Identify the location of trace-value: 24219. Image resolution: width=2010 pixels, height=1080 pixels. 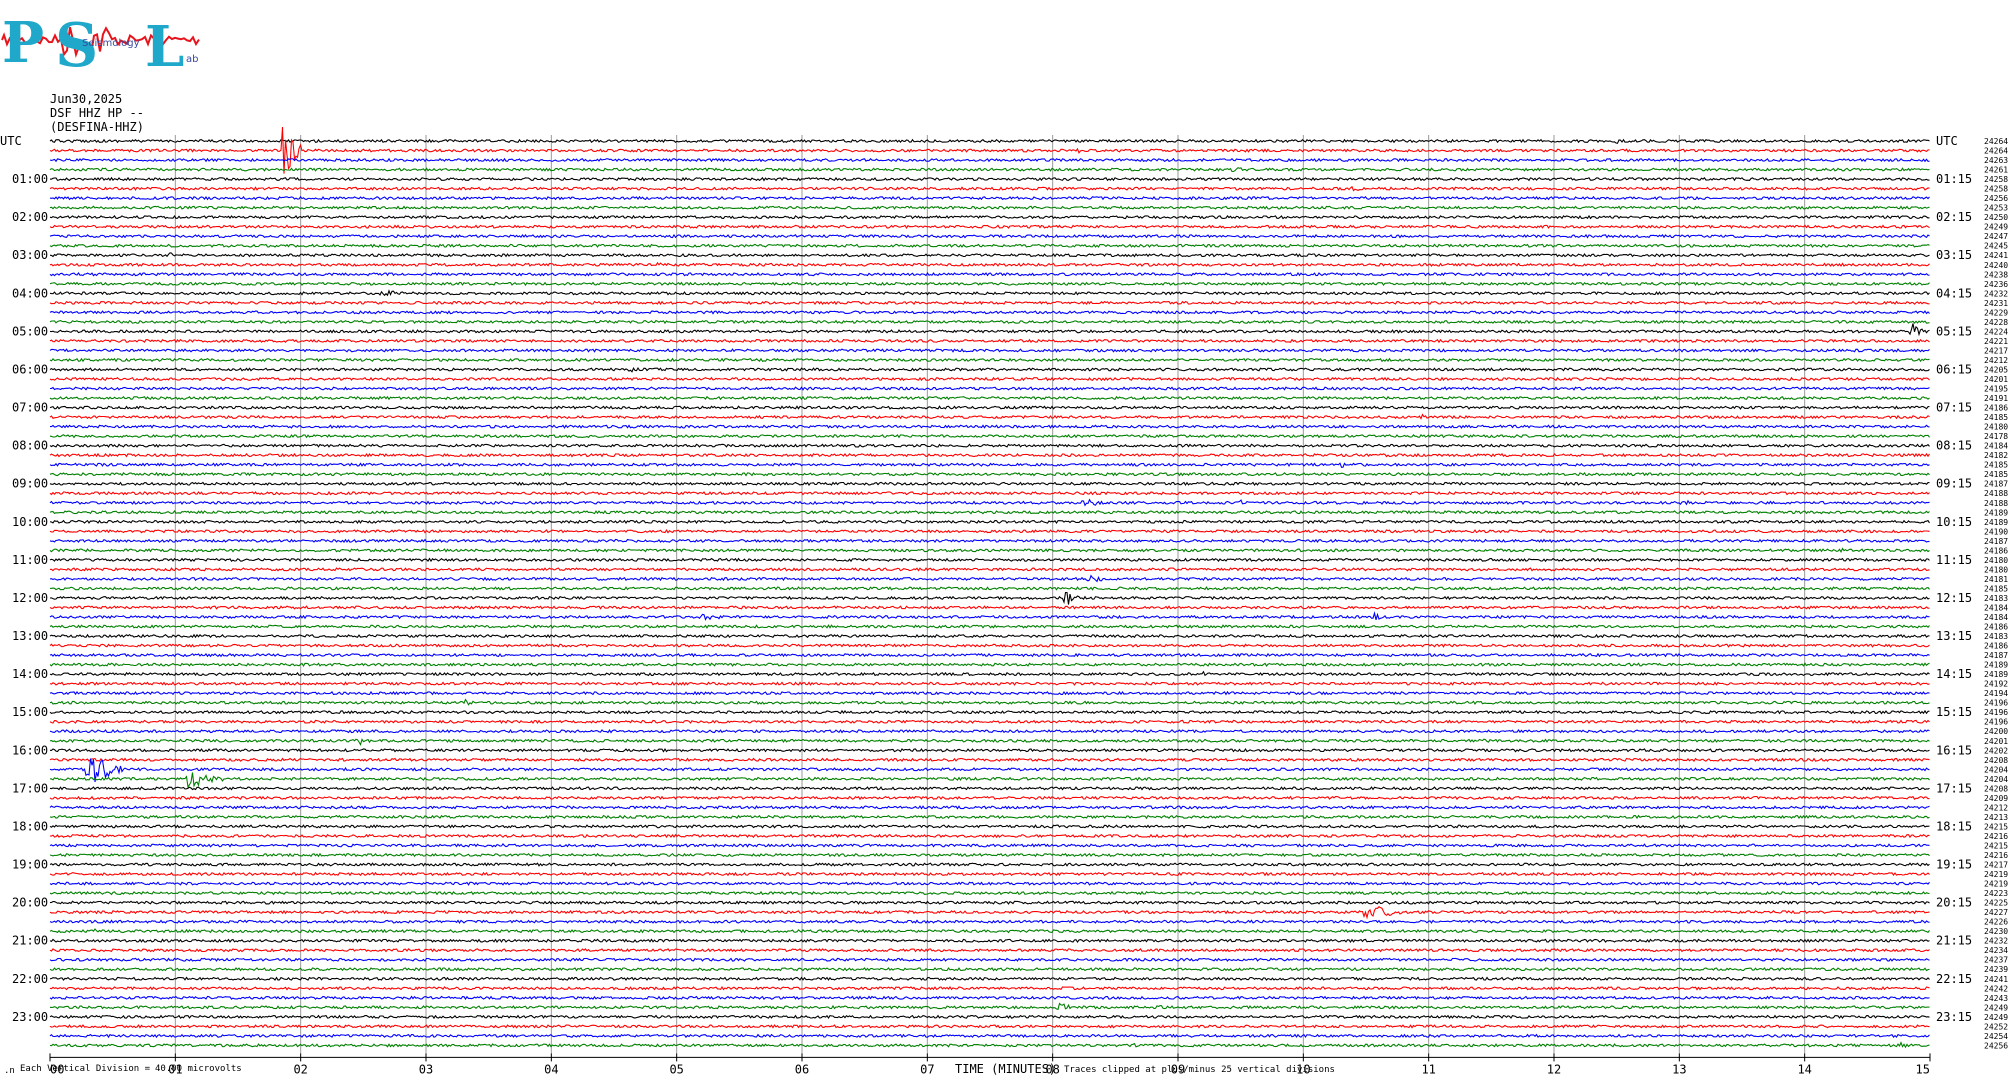
(1996, 874).